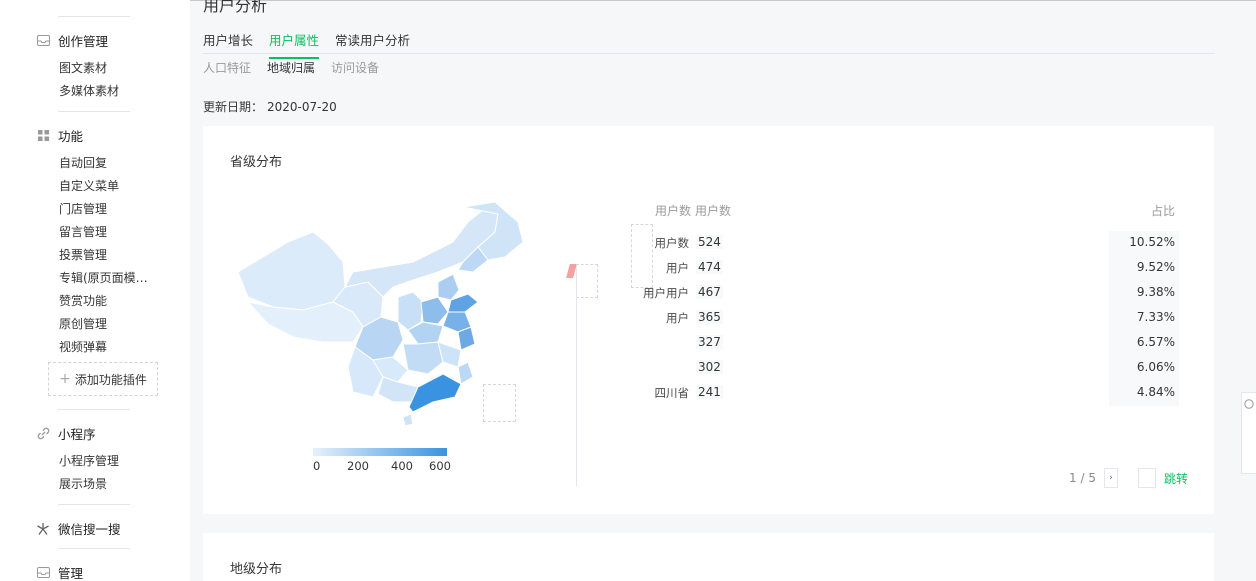 The height and width of the screenshot is (581, 1256). Describe the element at coordinates (388, 466) in the screenshot. I see `legend-labels: 0 200 400 600` at that location.